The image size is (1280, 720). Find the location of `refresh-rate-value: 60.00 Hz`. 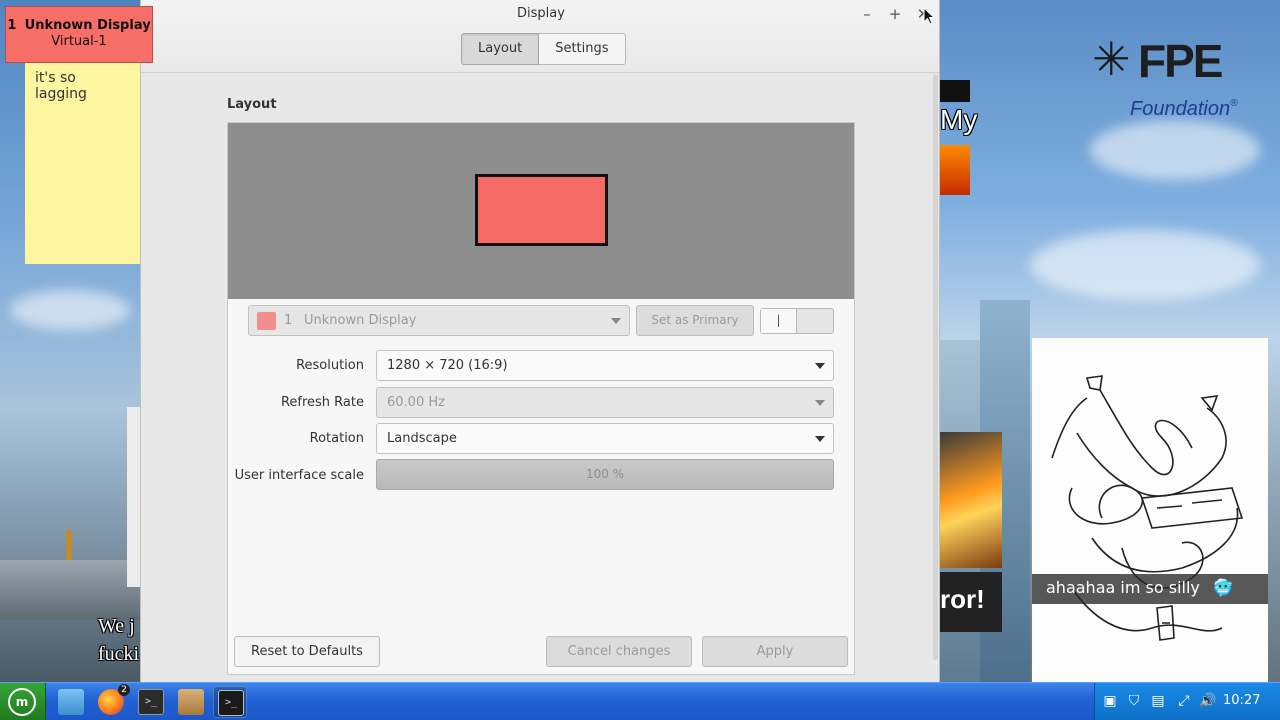

refresh-rate-value: 60.00 Hz is located at coordinates (416, 402).